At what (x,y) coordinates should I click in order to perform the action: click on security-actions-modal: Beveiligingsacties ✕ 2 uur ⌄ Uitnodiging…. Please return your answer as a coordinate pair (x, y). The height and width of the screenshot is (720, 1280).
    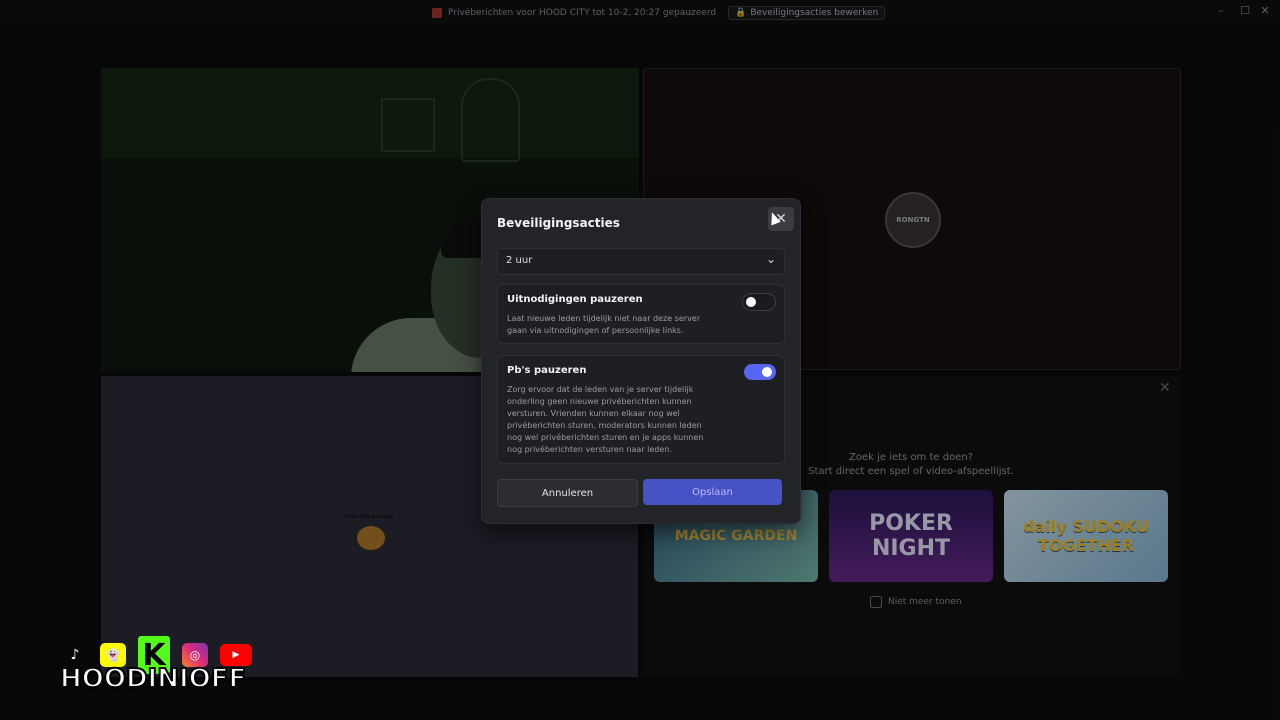
    Looking at the image, I should click on (641, 361).